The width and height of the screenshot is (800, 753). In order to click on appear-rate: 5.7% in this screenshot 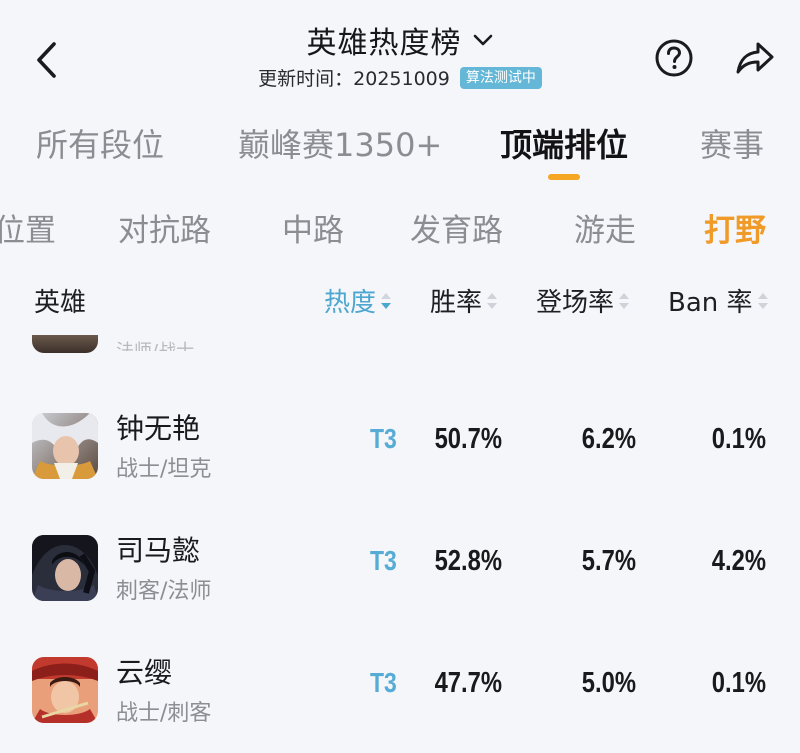, I will do `click(608, 561)`.